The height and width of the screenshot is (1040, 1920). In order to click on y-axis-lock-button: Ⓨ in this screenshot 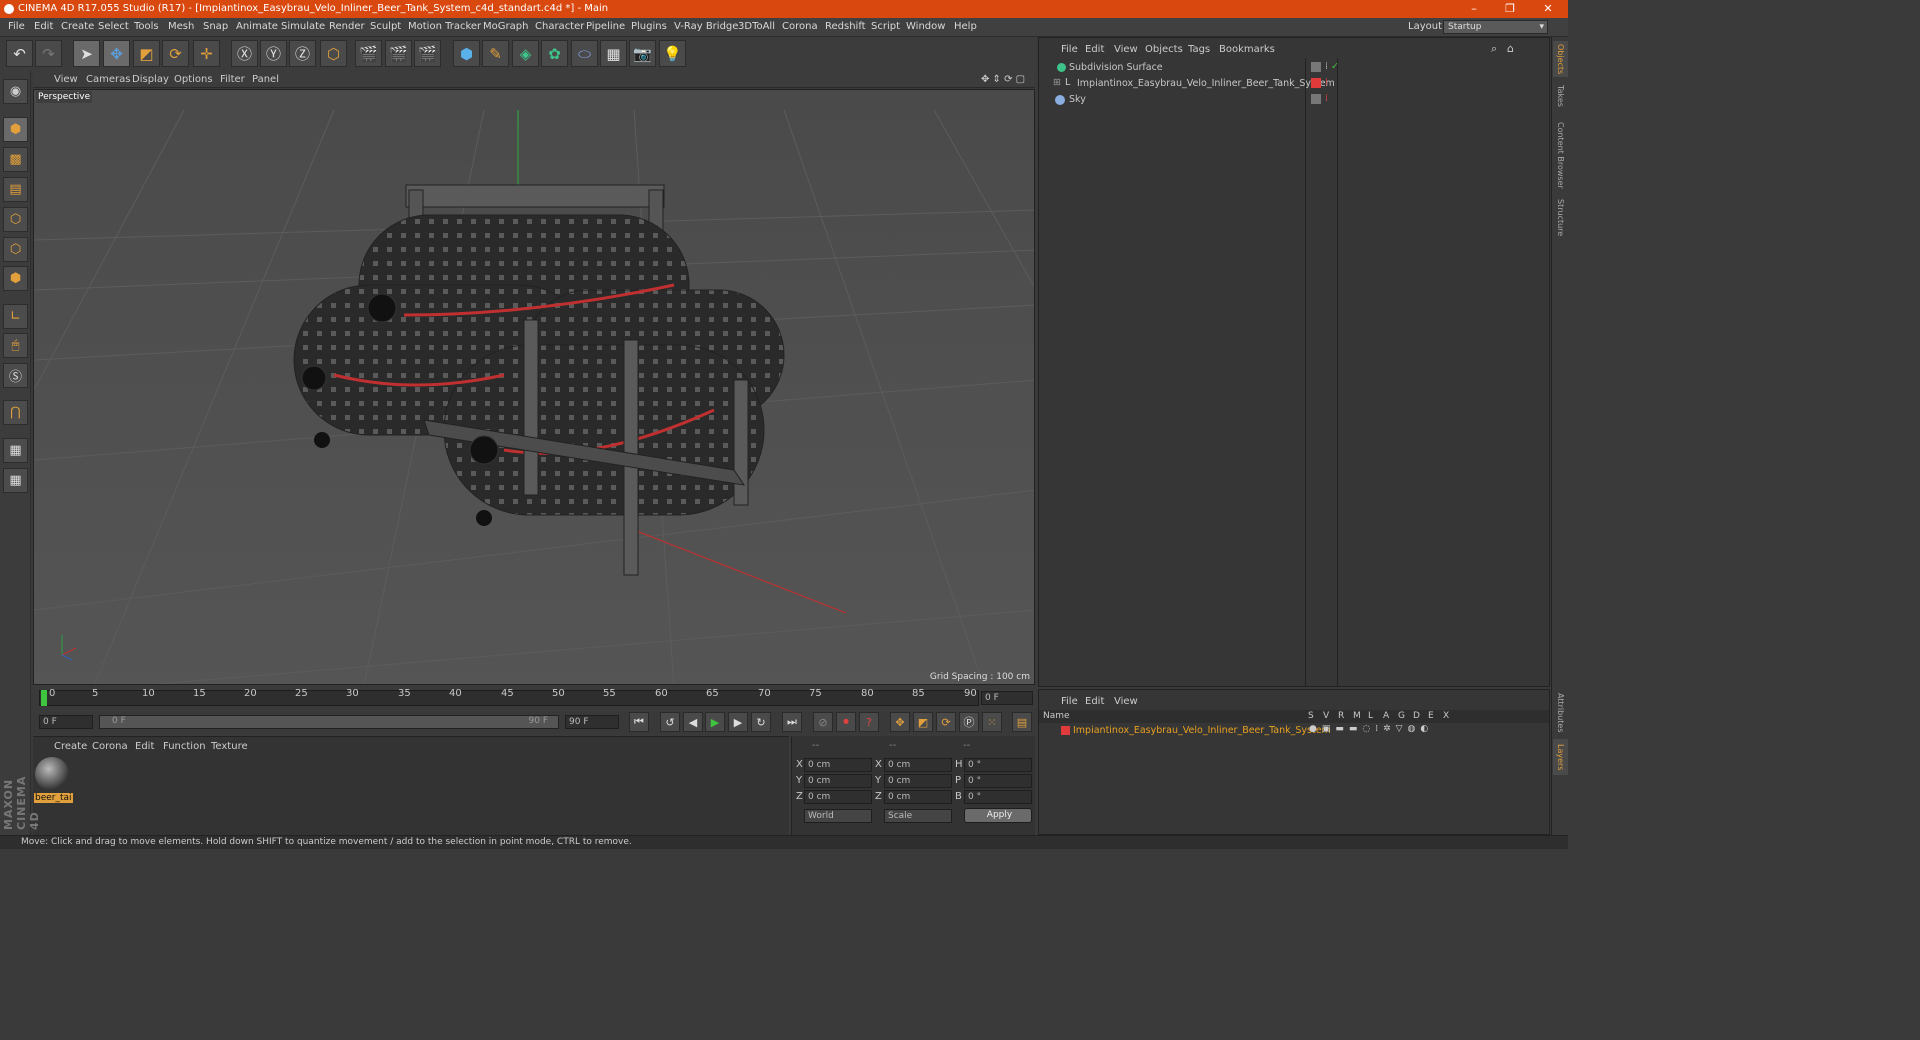, I will do `click(273, 53)`.